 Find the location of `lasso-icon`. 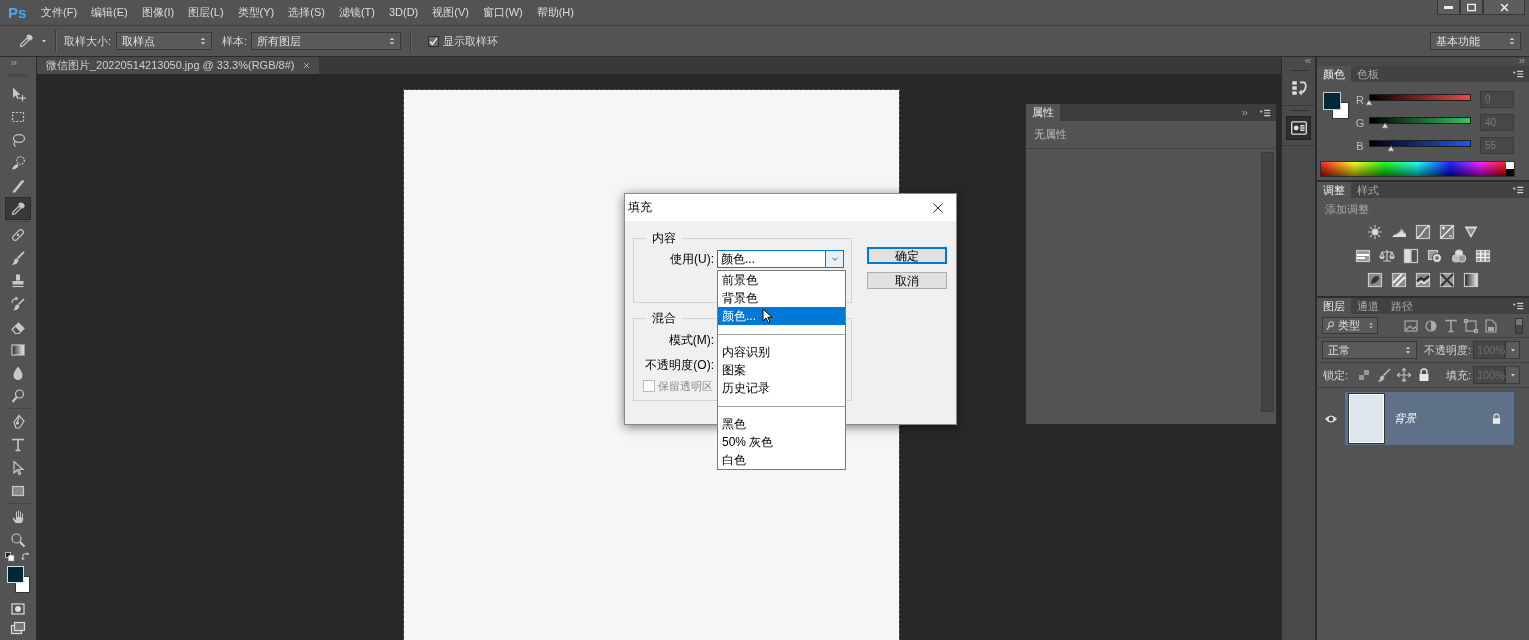

lasso-icon is located at coordinates (18, 139).